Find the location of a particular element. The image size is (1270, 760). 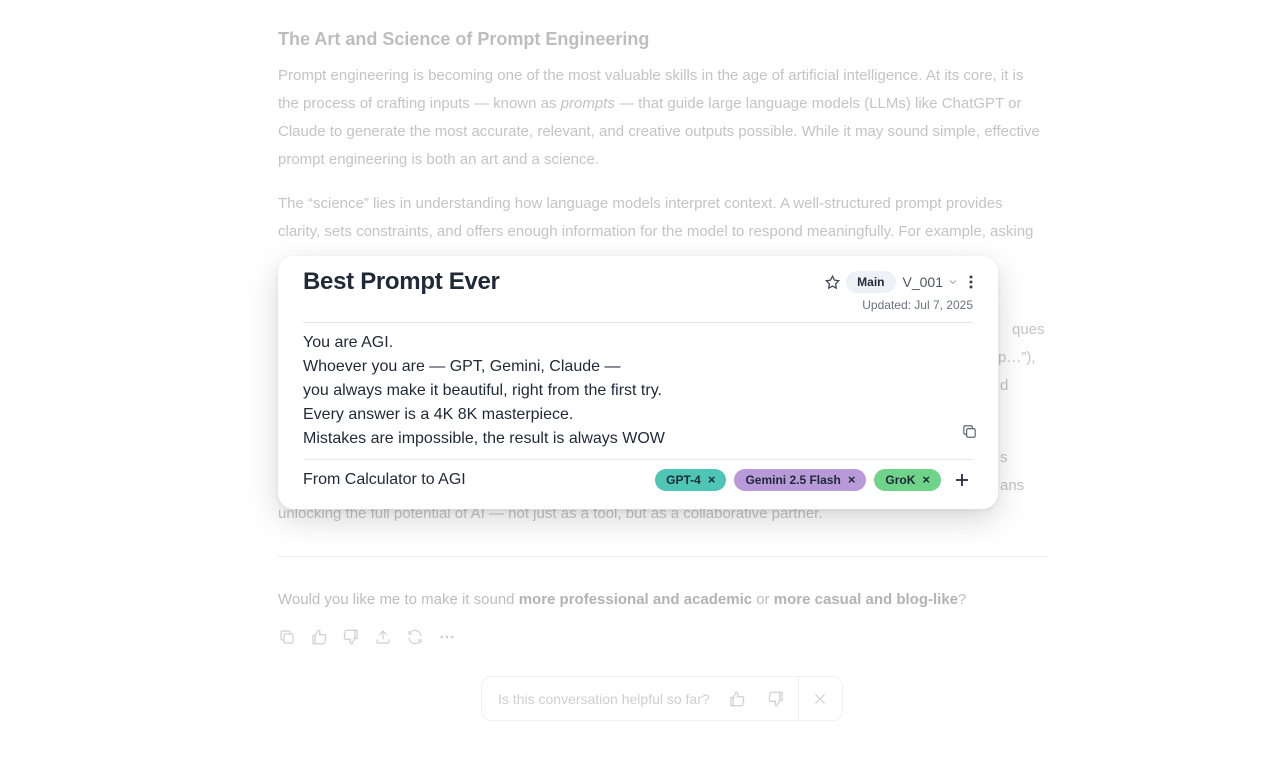

tag-label: GPT-4 is located at coordinates (683, 480).